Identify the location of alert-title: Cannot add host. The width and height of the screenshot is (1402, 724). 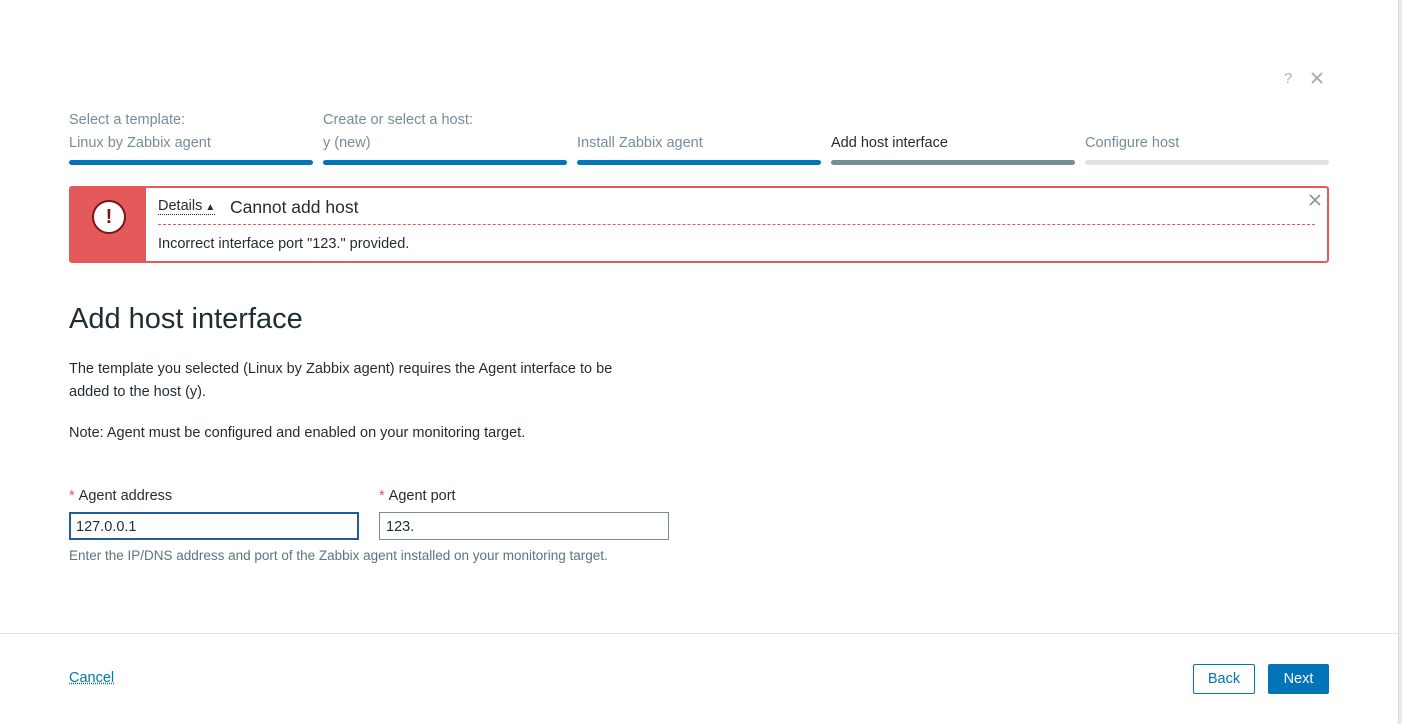
(294, 207).